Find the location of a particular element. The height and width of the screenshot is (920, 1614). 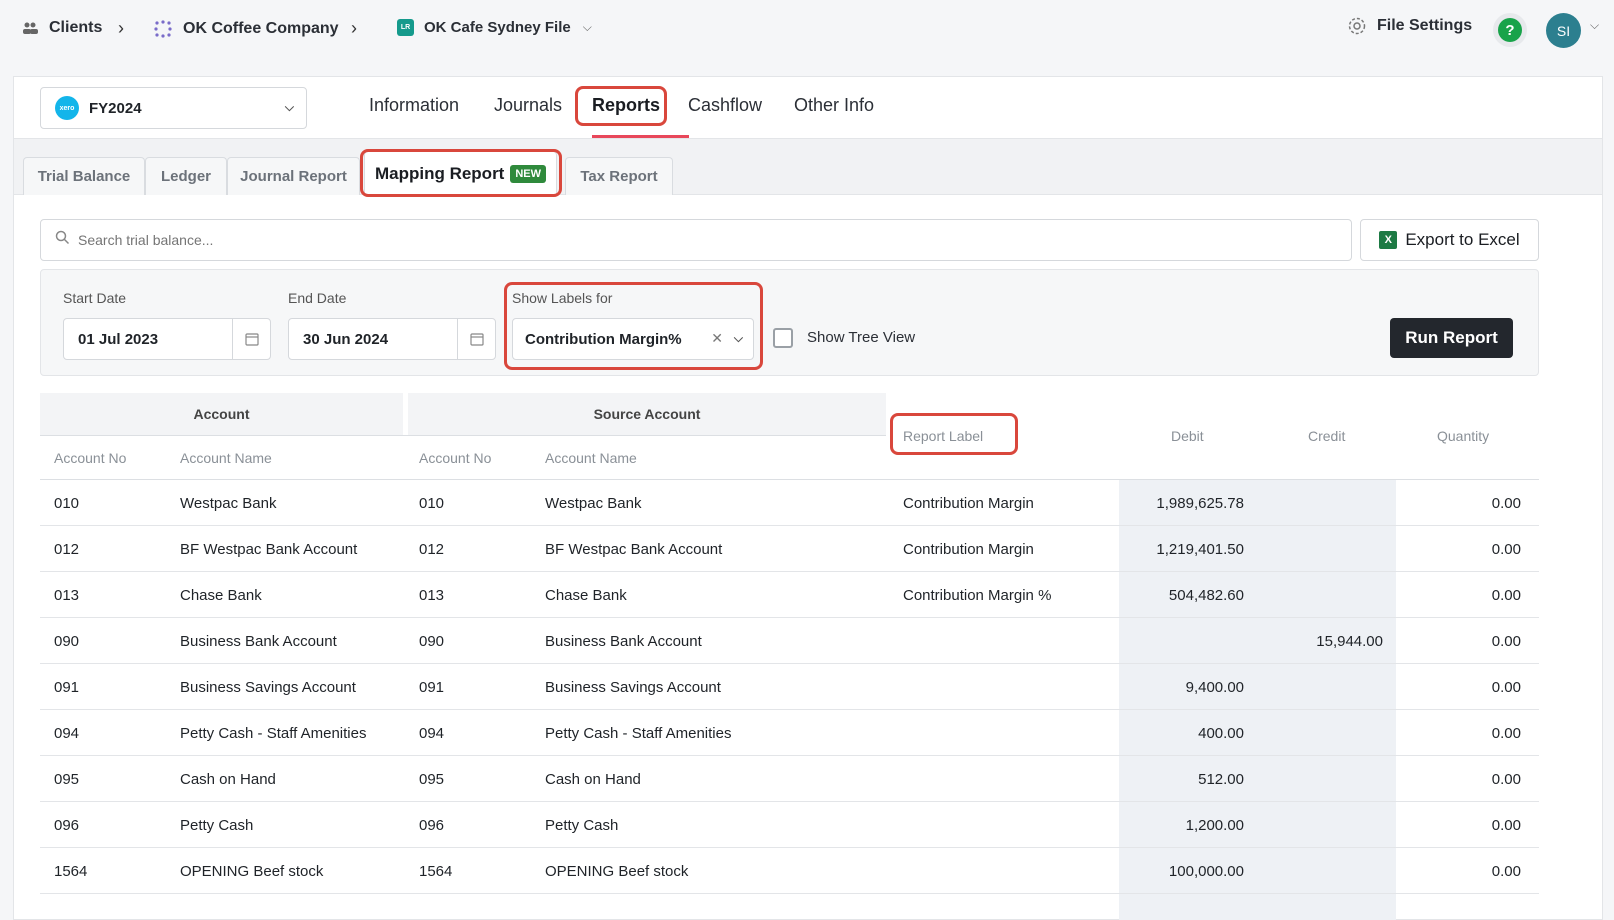

cell-account-name: Westpac Bank is located at coordinates (228, 503).